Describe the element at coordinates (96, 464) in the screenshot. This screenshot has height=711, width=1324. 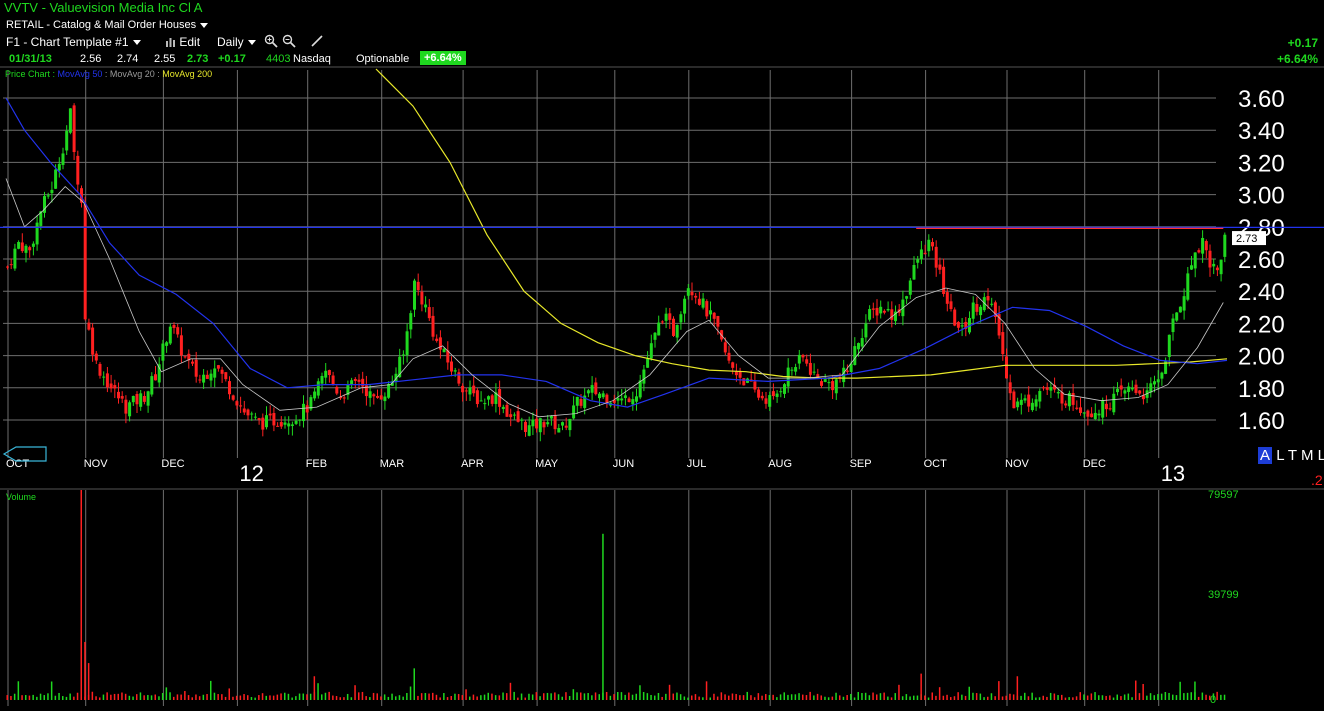
I see `x-tick-label: NOV` at that location.